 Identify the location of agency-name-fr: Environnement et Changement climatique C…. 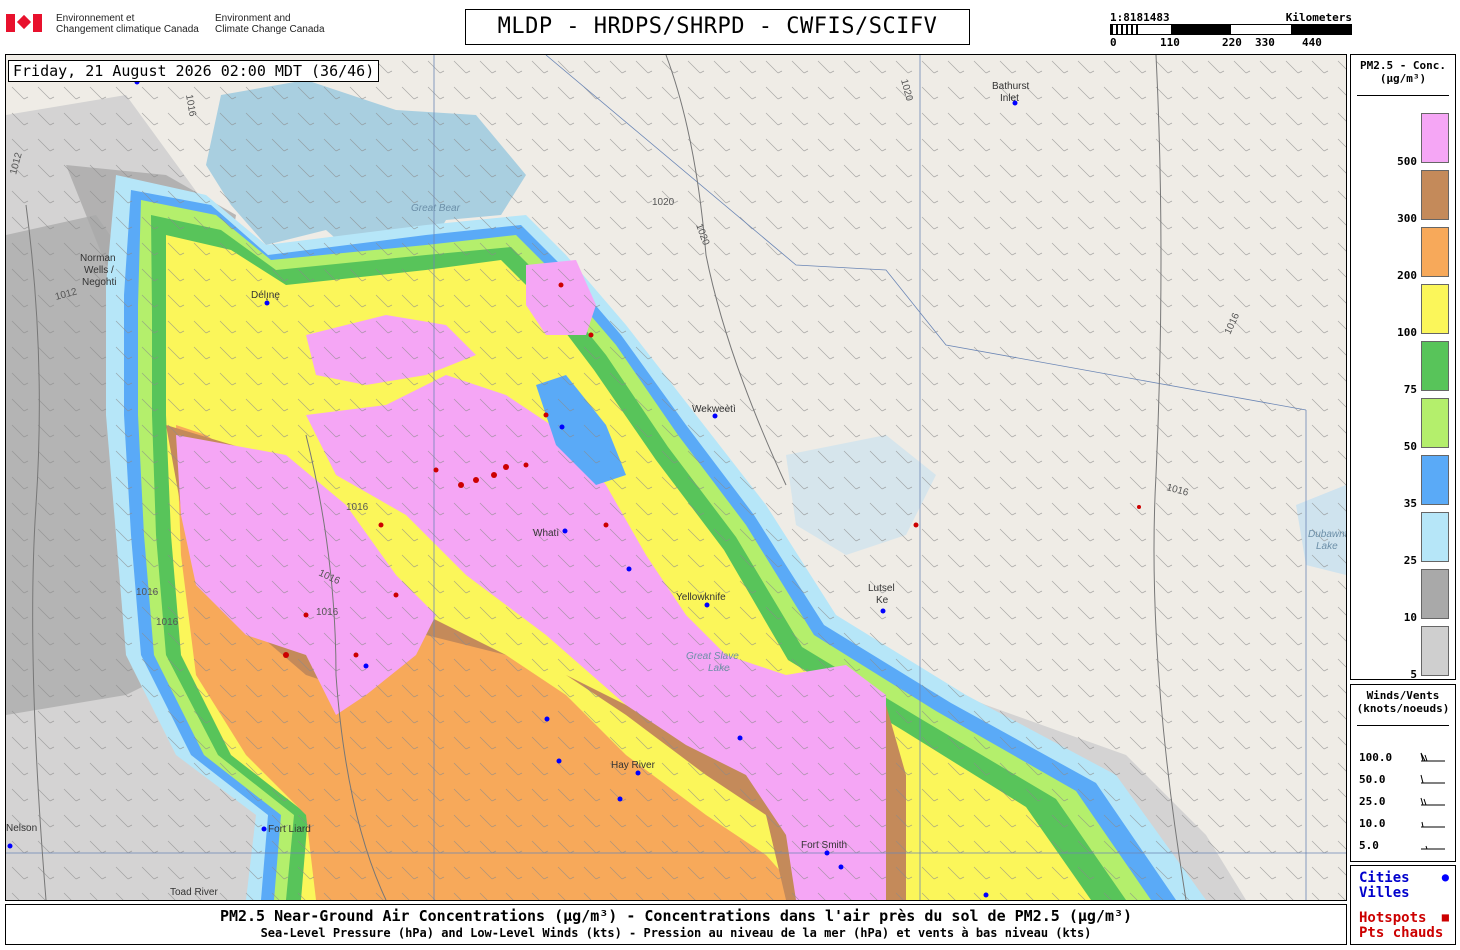
(127, 24).